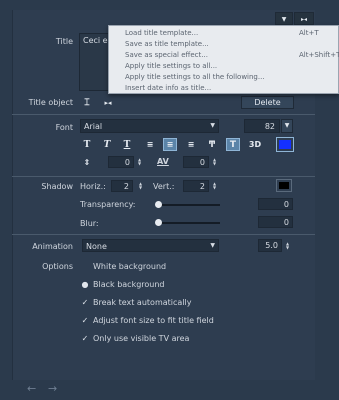 The image size is (339, 400). I want to click on menu-shortcut: Alt+Shift+T, so click(319, 55).